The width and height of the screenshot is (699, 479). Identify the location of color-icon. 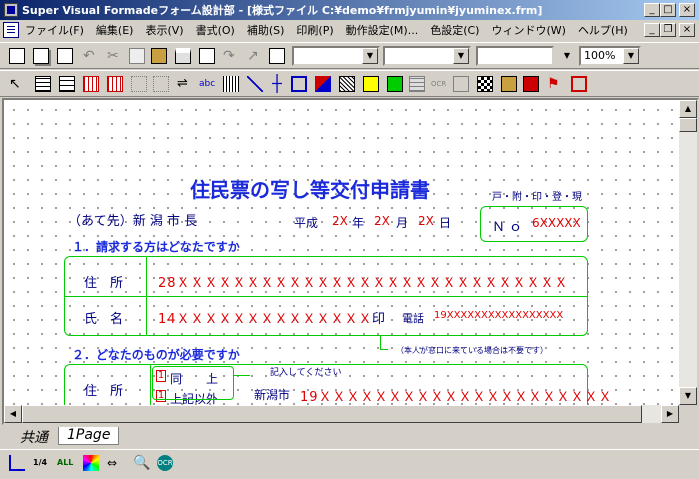
(323, 84).